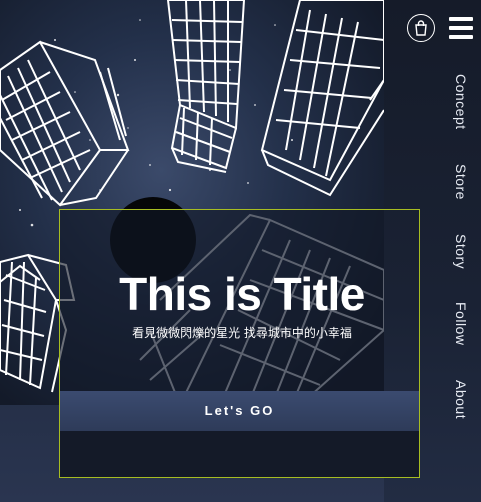  I want to click on building-center-tower, so click(206, 86).